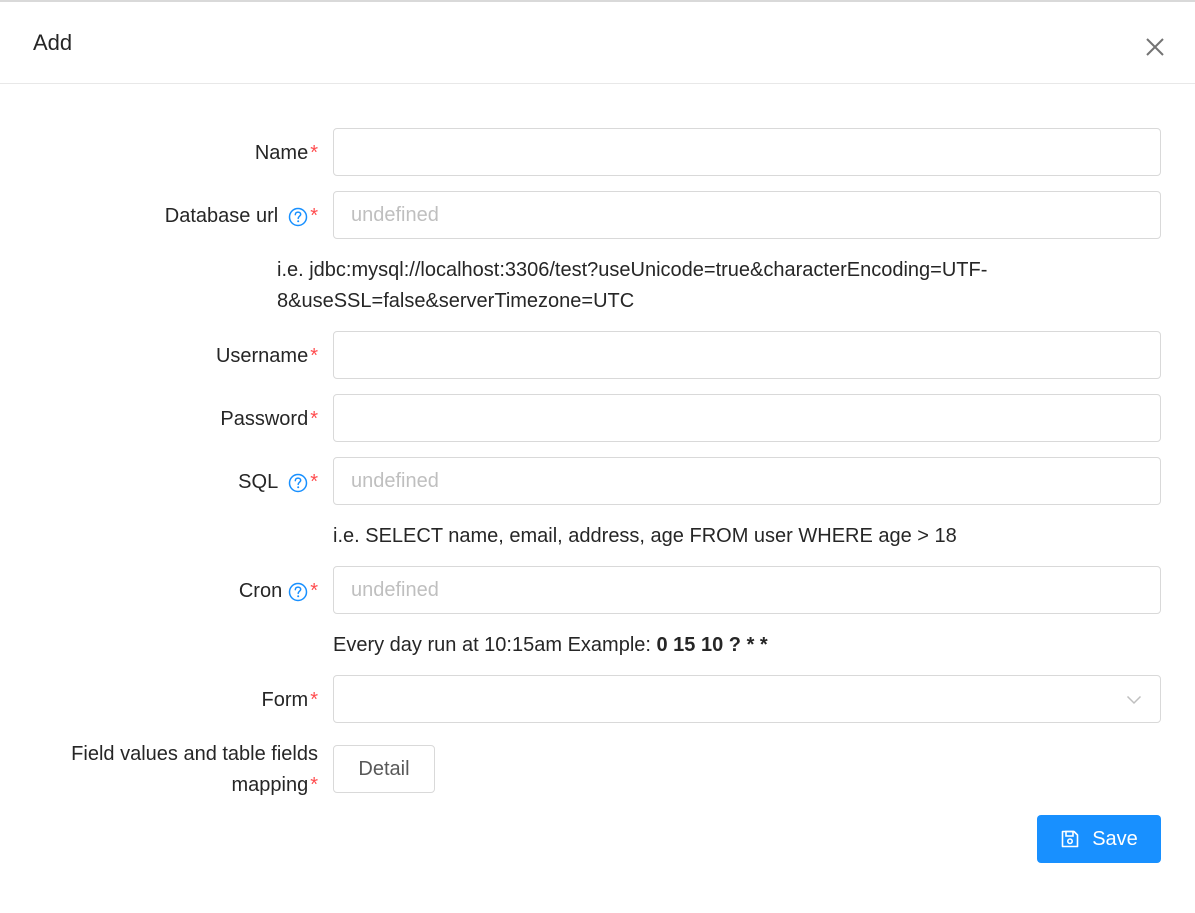  I want to click on save-button: Save, so click(1099, 839).